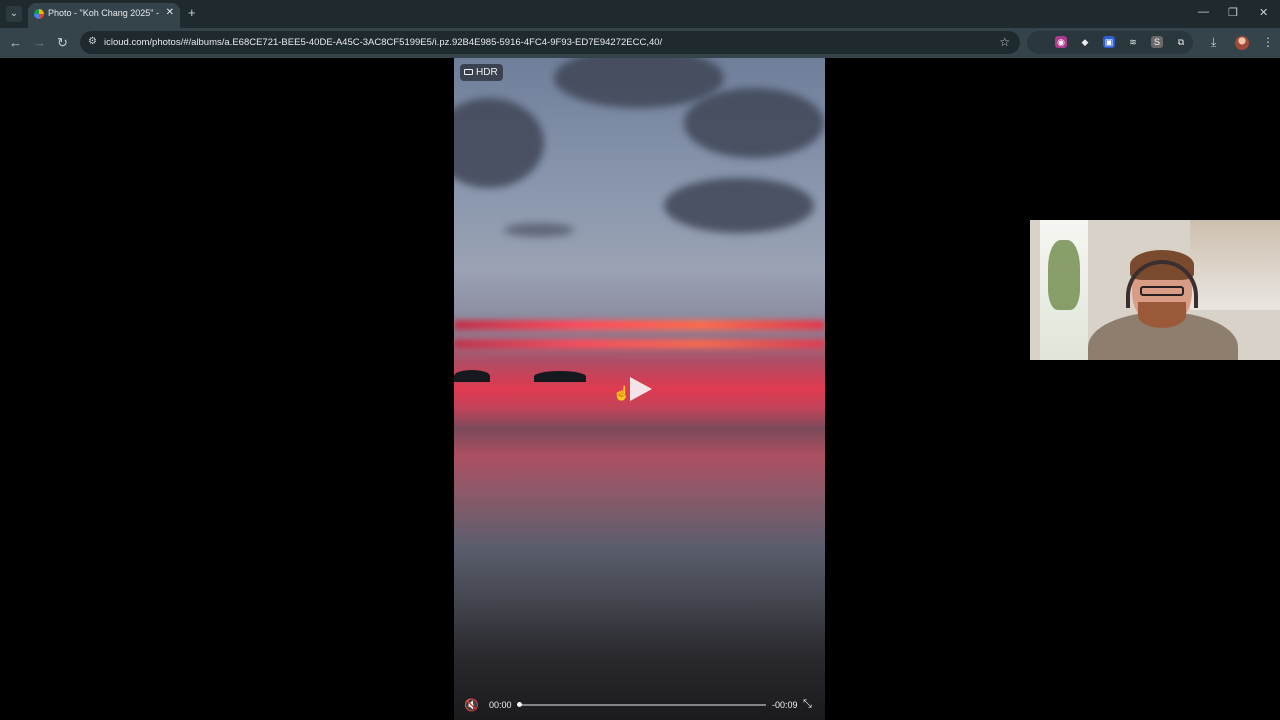  Describe the element at coordinates (468, 72) in the screenshot. I see `display-icon` at that location.